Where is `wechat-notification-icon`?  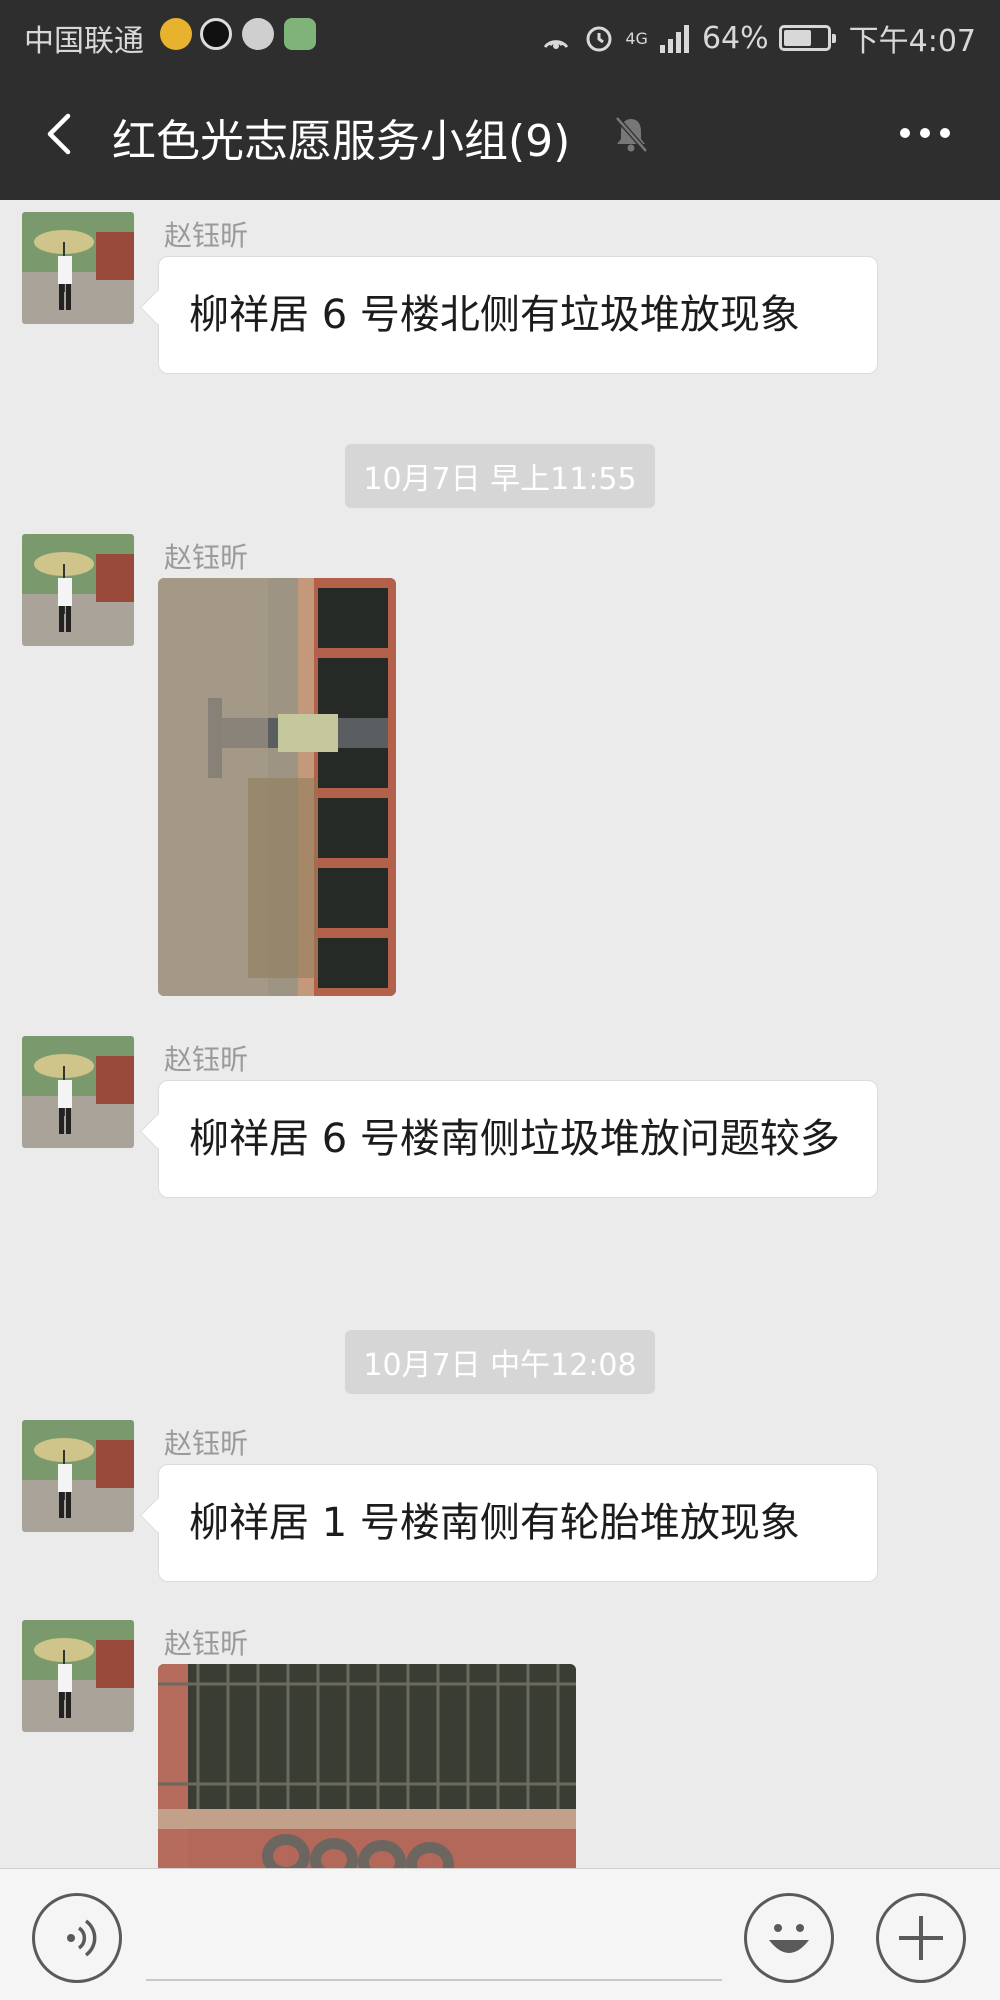 wechat-notification-icon is located at coordinates (258, 34).